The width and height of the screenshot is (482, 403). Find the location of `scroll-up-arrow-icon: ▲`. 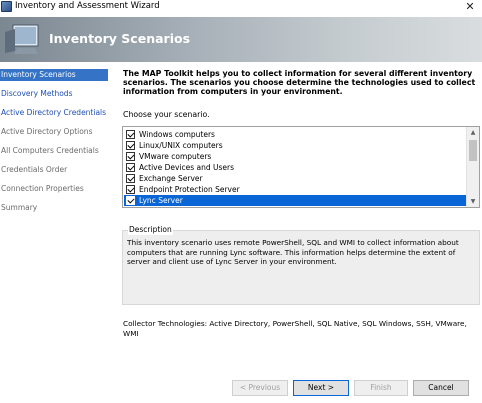

scroll-up-arrow-icon: ▲ is located at coordinates (473, 132).